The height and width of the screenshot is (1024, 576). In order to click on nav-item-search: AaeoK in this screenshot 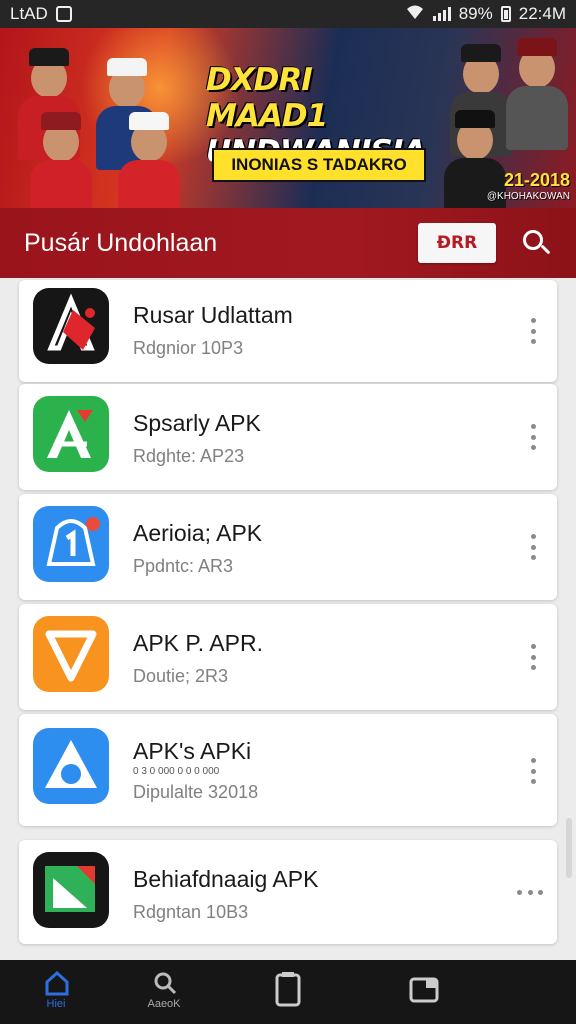, I will do `click(164, 992)`.